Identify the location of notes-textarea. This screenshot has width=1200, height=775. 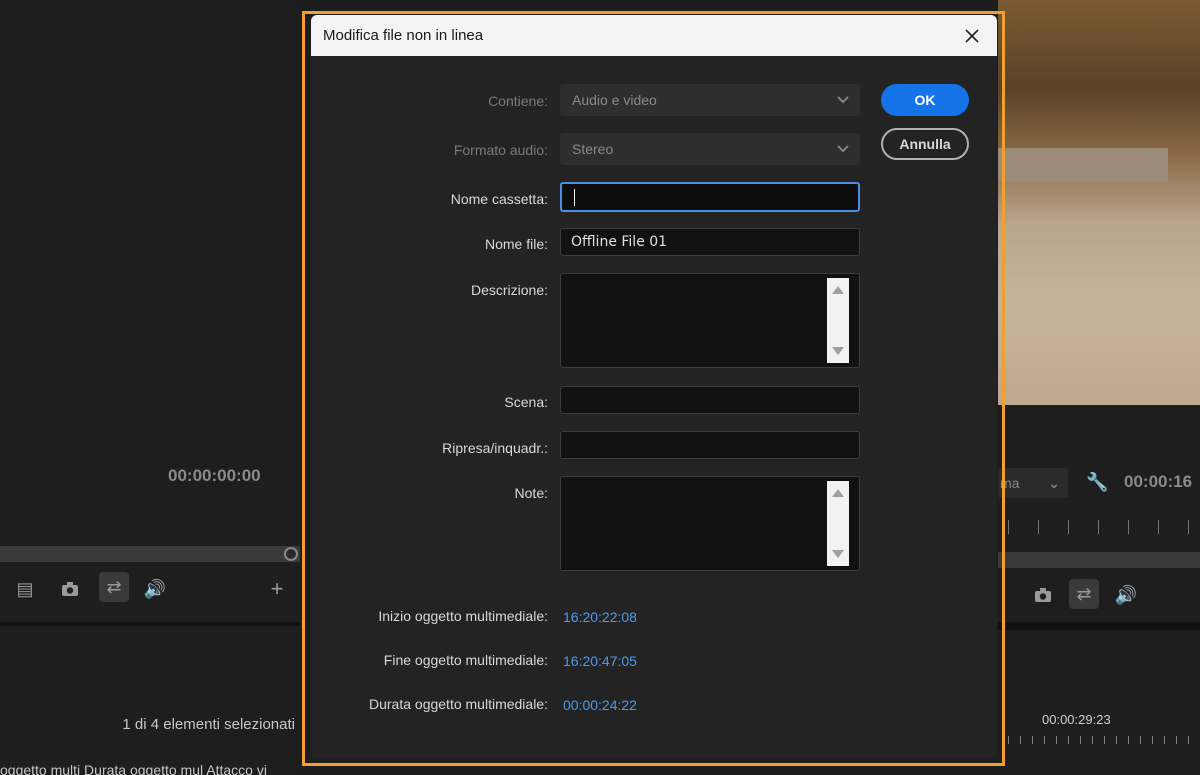
(710, 523).